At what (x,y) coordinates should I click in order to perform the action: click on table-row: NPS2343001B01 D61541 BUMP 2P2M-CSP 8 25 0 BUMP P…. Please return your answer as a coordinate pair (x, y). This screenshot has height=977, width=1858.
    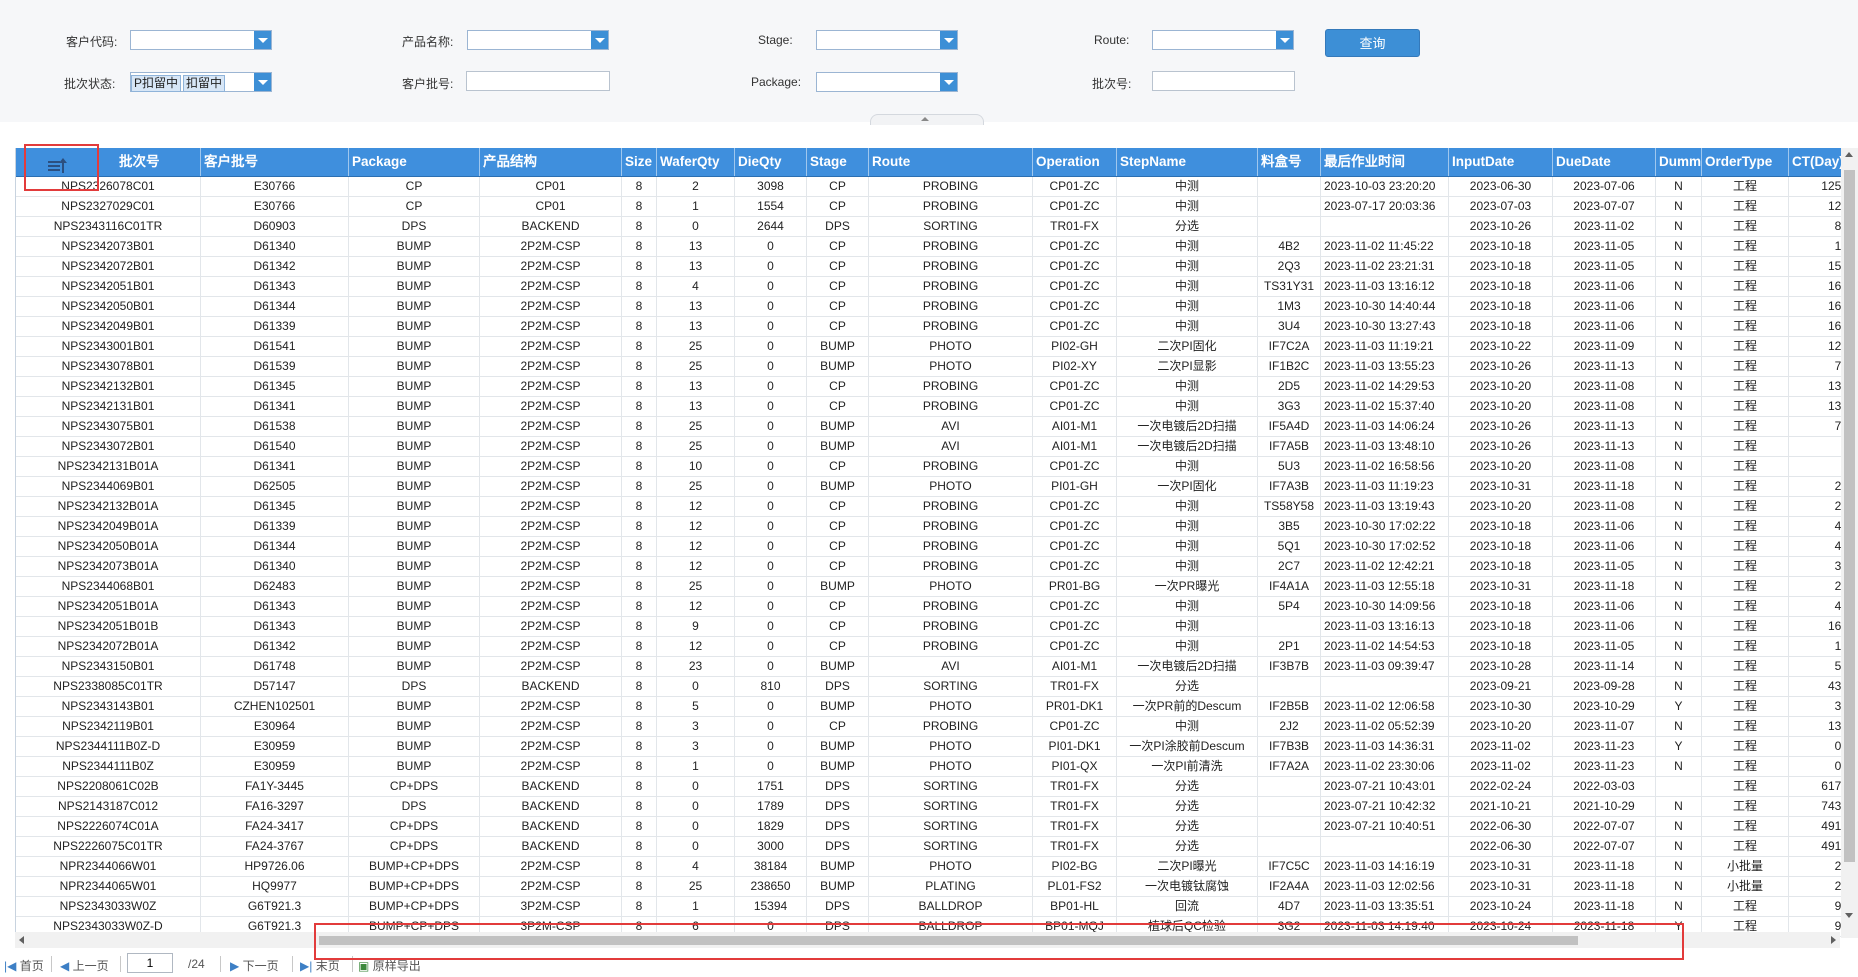
    Looking at the image, I should click on (928, 347).